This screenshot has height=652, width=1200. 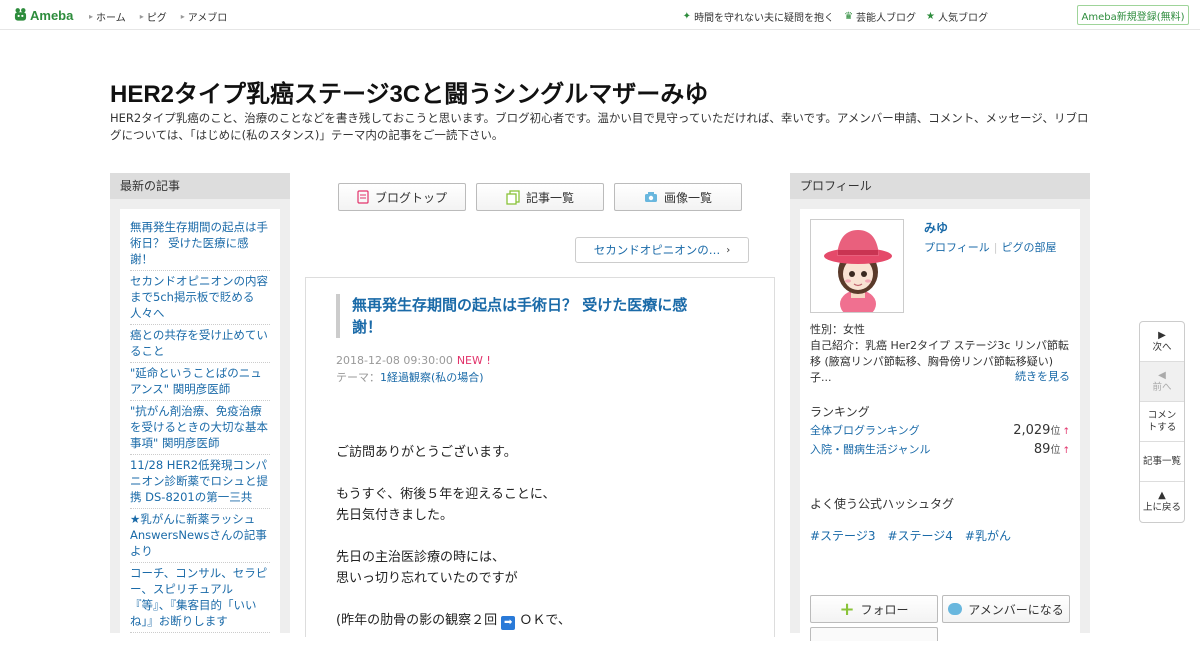 I want to click on comment-button: コメントする, so click(x=1162, y=422).